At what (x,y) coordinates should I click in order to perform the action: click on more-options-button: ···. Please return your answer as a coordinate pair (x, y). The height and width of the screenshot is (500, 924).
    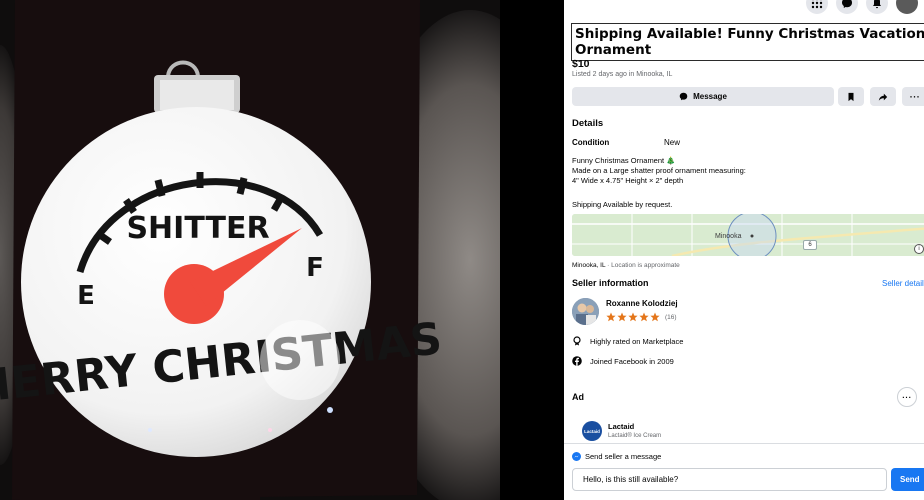
    Looking at the image, I should click on (913, 96).